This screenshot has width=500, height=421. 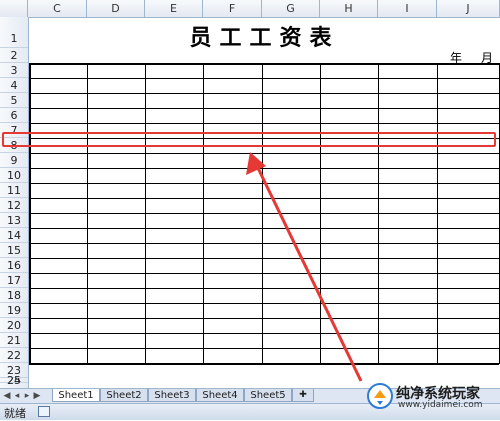 I want to click on sheet-tab-2: Sheet2, so click(x=124, y=395).